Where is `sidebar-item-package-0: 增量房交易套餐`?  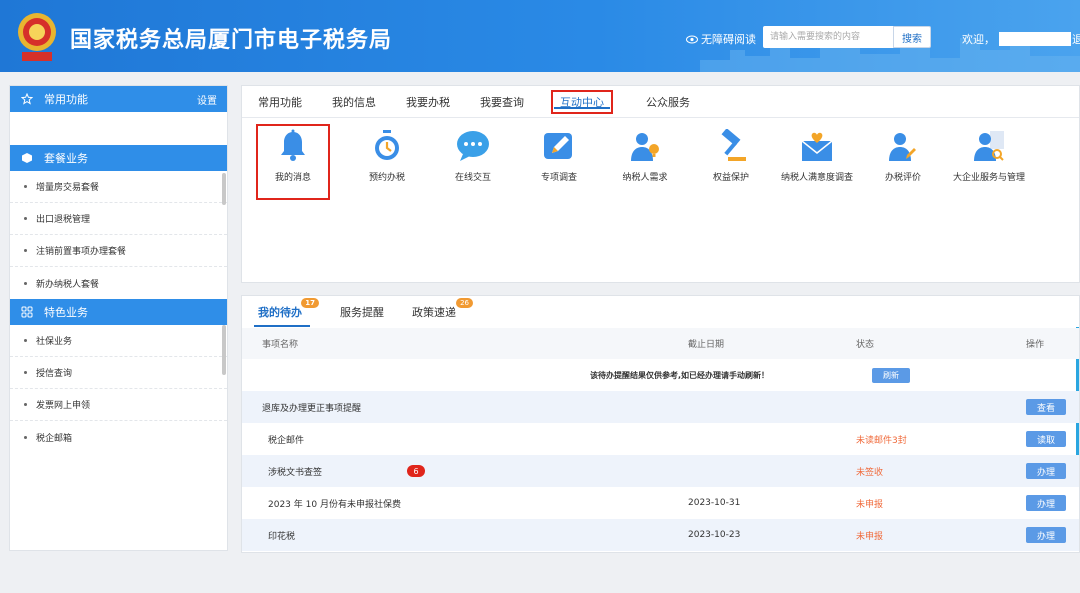 sidebar-item-package-0: 增量房交易套餐 is located at coordinates (118, 187).